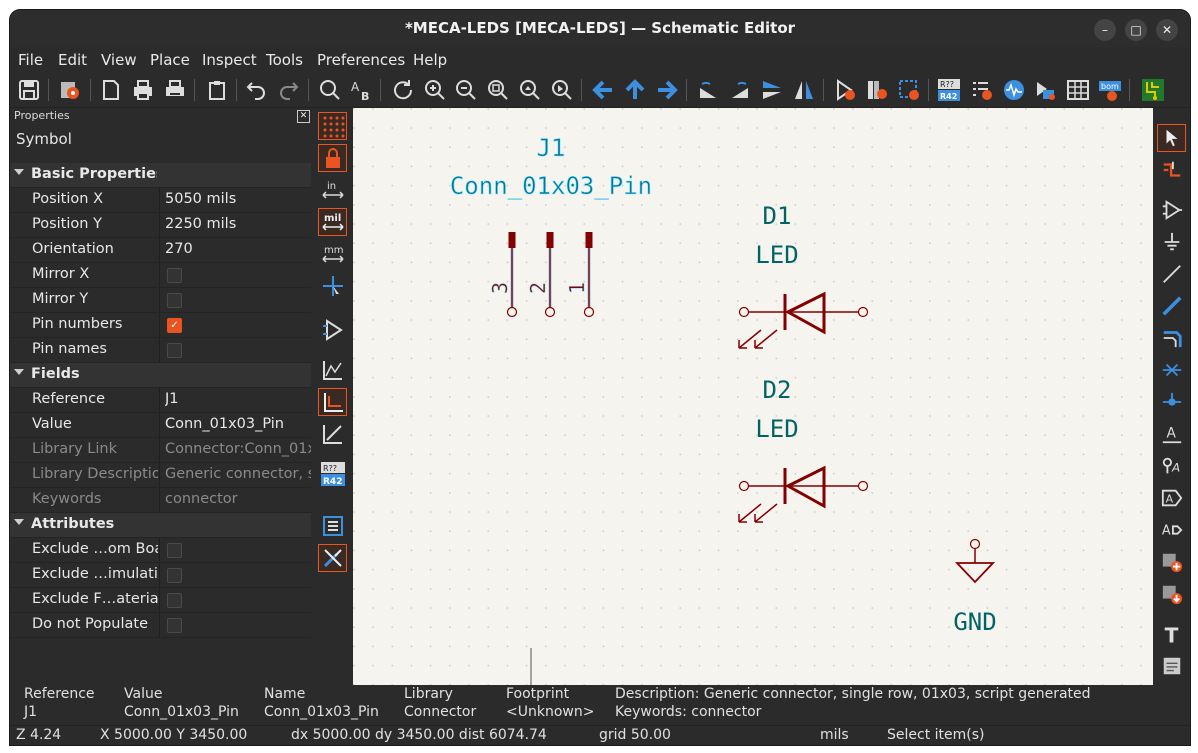 The height and width of the screenshot is (753, 1198). Describe the element at coordinates (949, 90) in the screenshot. I see `annotate-icon: R?? R42` at that location.